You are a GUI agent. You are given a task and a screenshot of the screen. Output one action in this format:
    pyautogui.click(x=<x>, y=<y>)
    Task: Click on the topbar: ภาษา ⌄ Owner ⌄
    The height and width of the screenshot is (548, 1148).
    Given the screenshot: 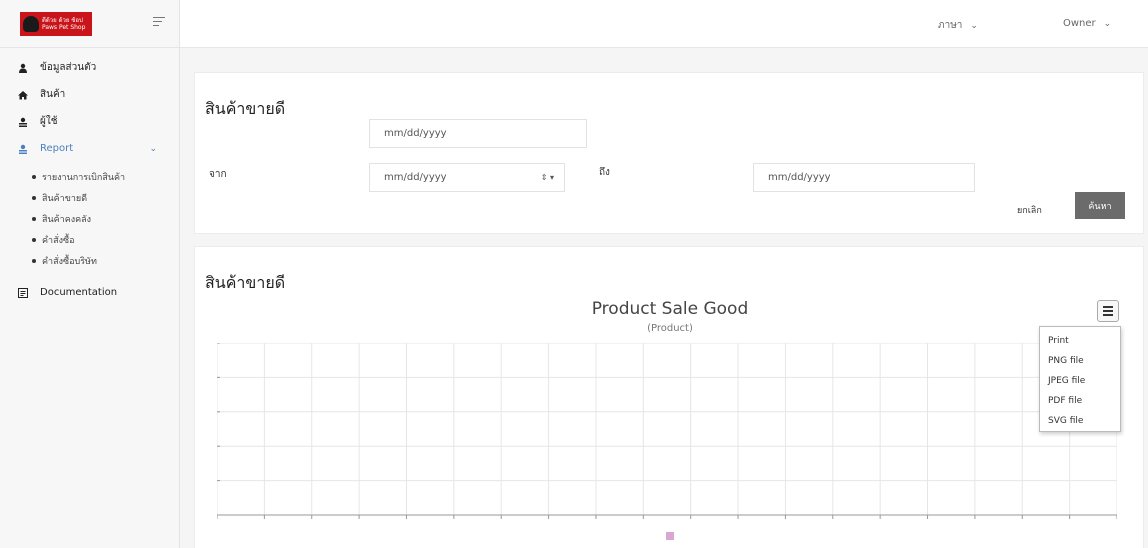 What is the action you would take?
    pyautogui.click(x=664, y=24)
    